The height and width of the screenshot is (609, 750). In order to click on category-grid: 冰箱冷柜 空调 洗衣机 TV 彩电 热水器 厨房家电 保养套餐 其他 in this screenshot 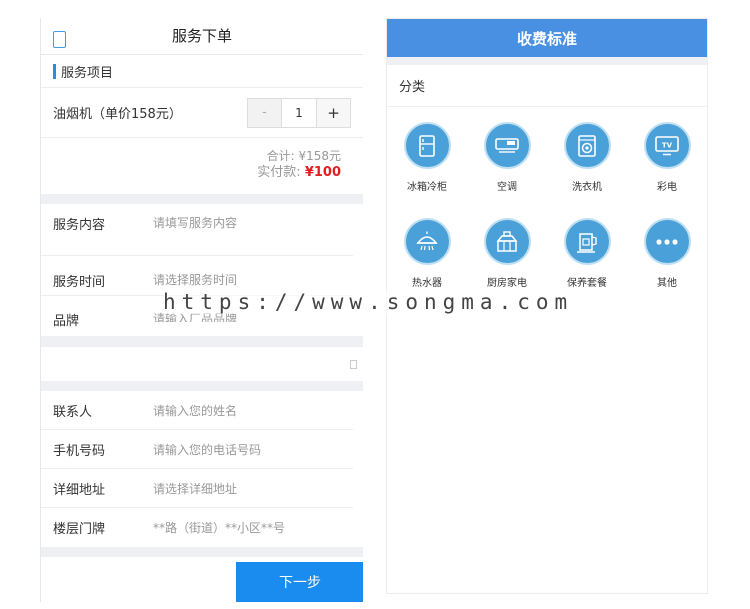, I will do `click(547, 210)`.